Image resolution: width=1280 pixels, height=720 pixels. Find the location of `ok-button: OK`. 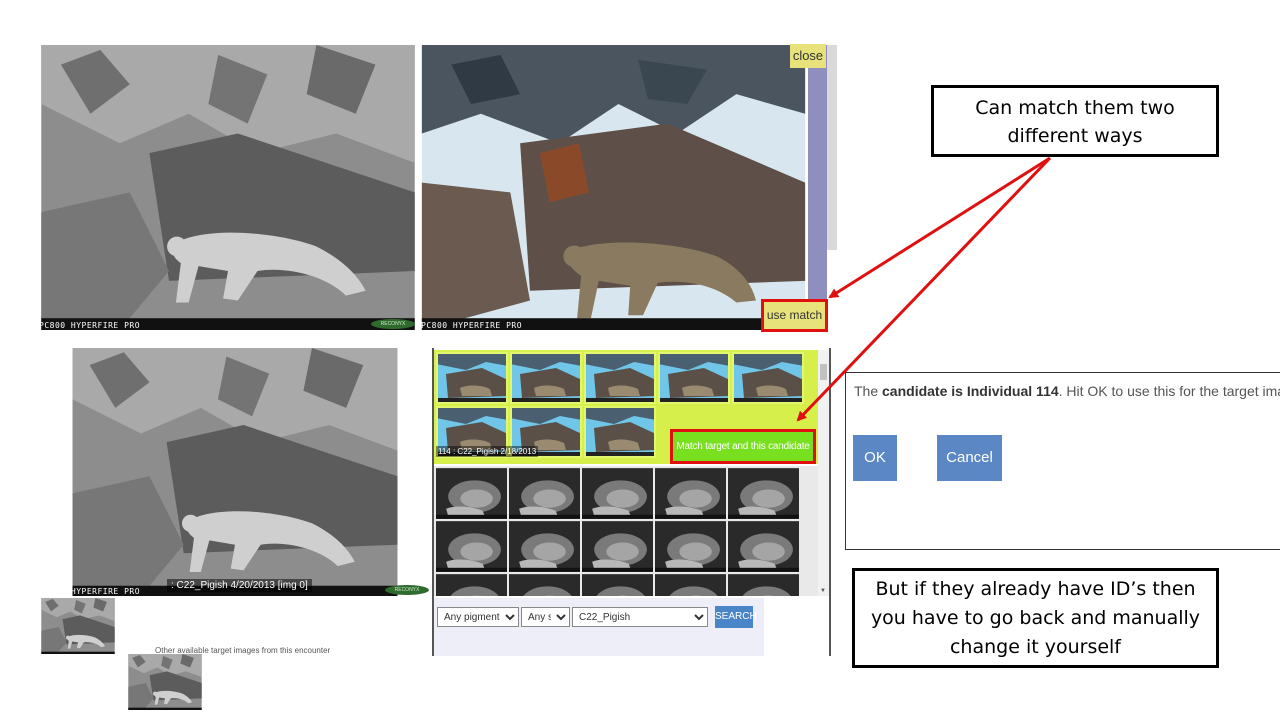

ok-button: OK is located at coordinates (875, 458).